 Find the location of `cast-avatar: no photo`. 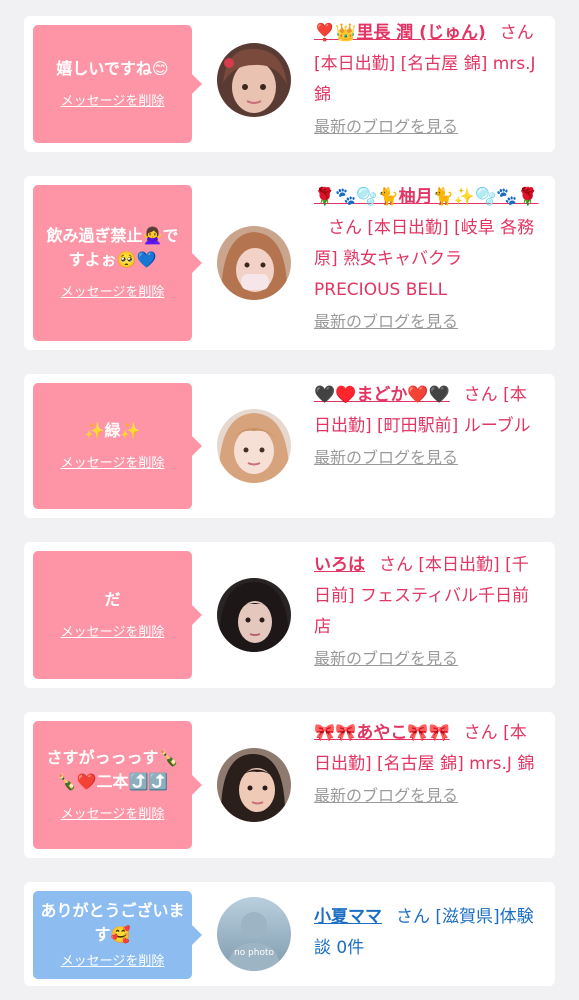

cast-avatar: no photo is located at coordinates (254, 934).